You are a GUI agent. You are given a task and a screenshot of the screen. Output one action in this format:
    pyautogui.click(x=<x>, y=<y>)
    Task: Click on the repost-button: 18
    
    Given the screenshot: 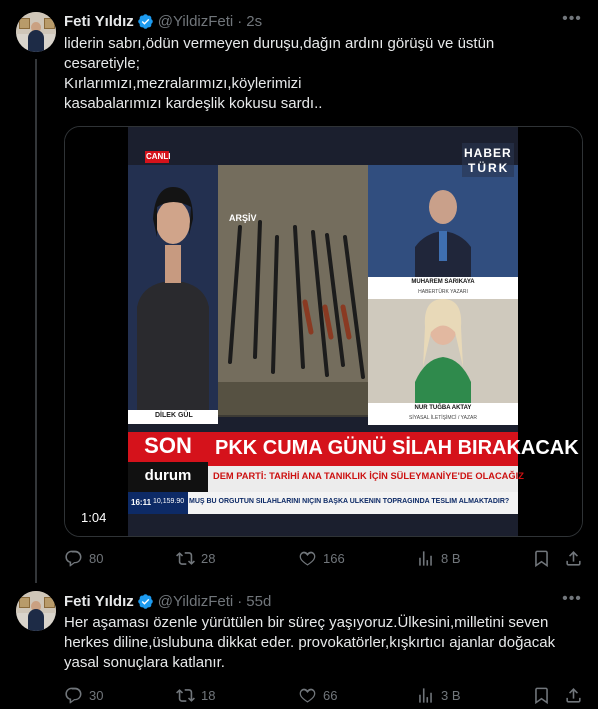 What is the action you would take?
    pyautogui.click(x=195, y=695)
    